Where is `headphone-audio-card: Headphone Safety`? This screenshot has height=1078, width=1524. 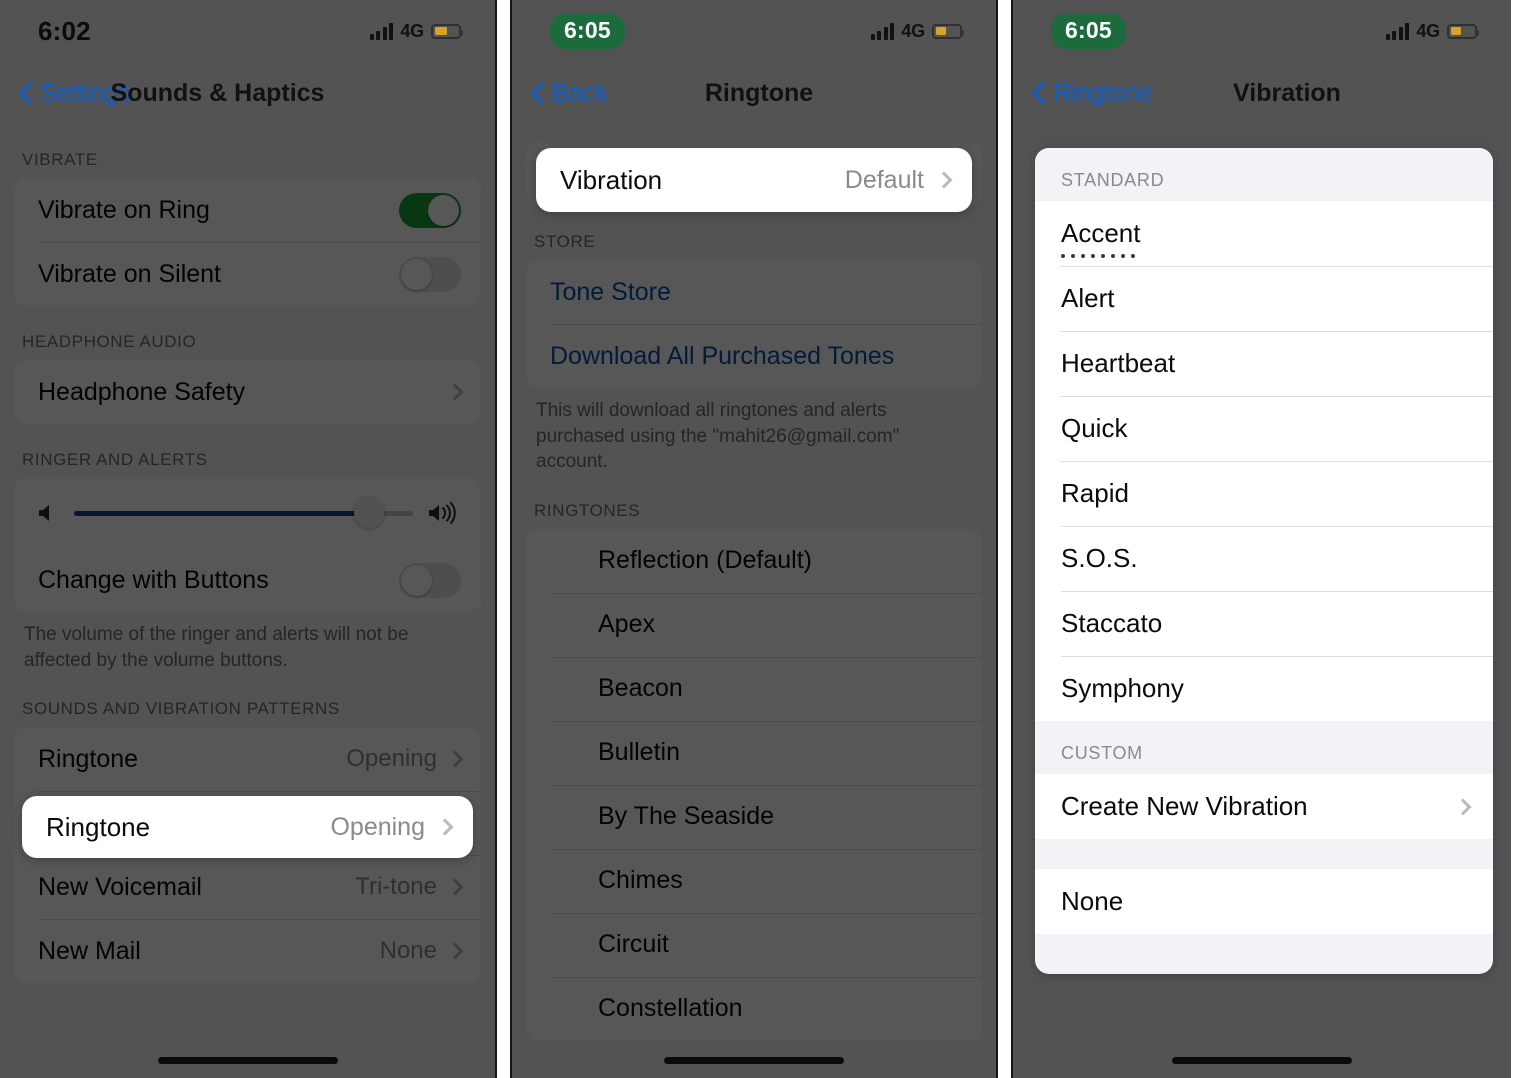 headphone-audio-card: Headphone Safety is located at coordinates (247, 392).